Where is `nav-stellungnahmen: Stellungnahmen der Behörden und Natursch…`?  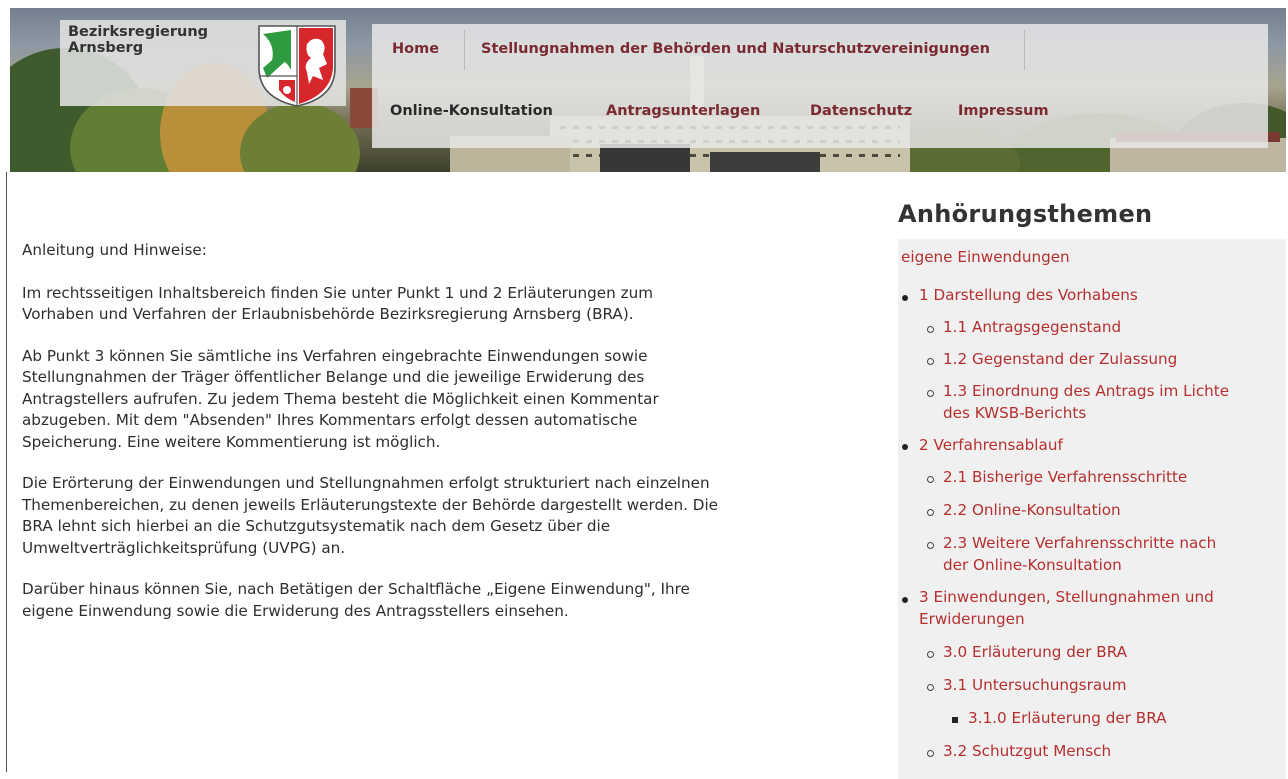 nav-stellungnahmen: Stellungnahmen der Behörden und Natursch… is located at coordinates (735, 49).